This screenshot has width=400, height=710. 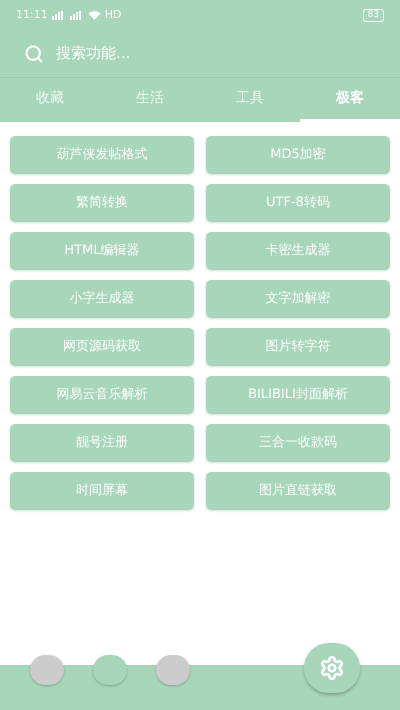 What do you see at coordinates (298, 155) in the screenshot?
I see `tool-button: MD5加密` at bounding box center [298, 155].